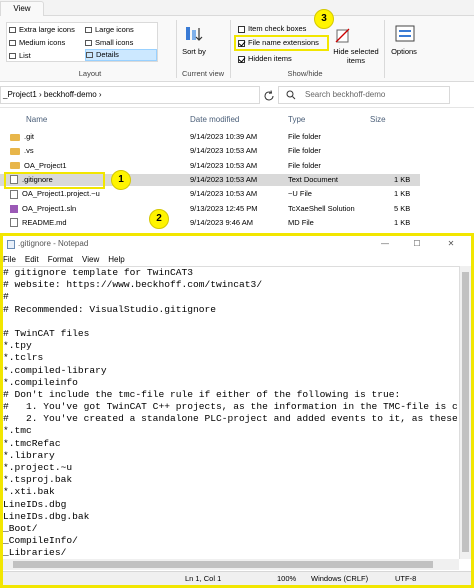  What do you see at coordinates (46, 516) in the screenshot?
I see `text-line: LineIDs.dbg.bak` at bounding box center [46, 516].